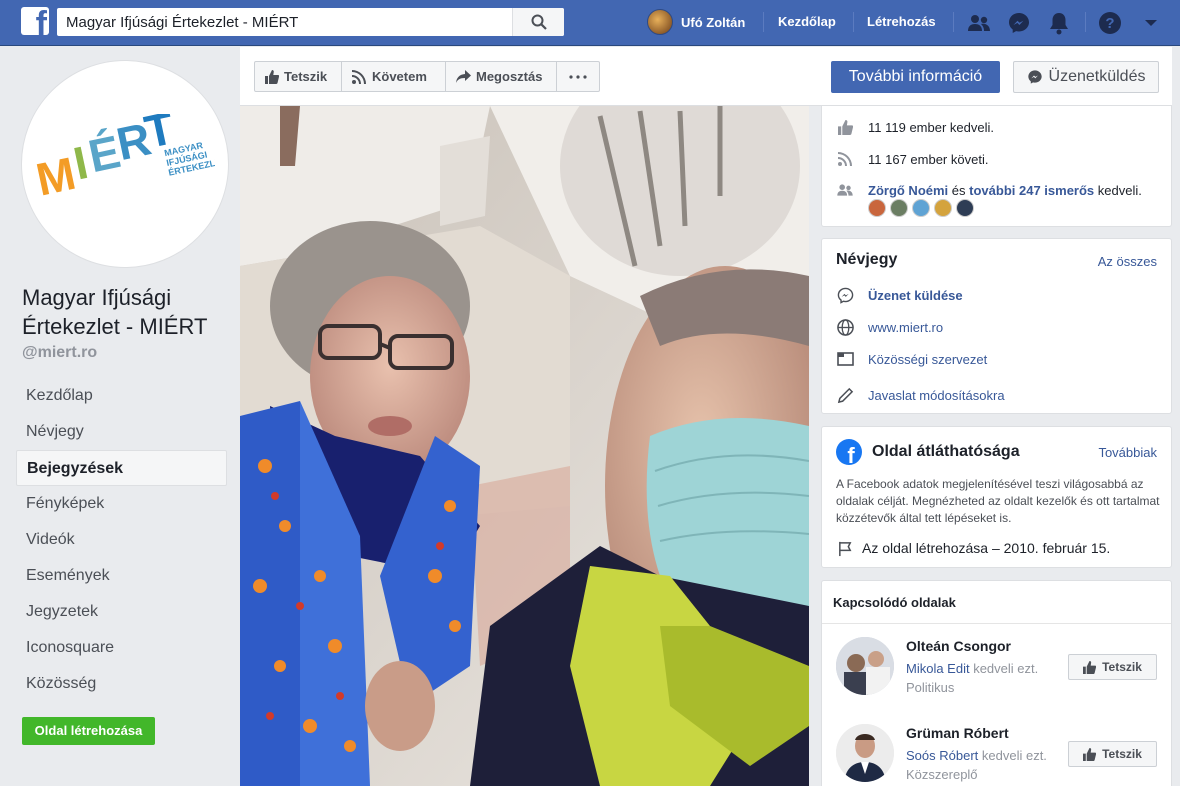 The height and width of the screenshot is (786, 1180). I want to click on category-link: Közösségi szervezet, so click(927, 359).